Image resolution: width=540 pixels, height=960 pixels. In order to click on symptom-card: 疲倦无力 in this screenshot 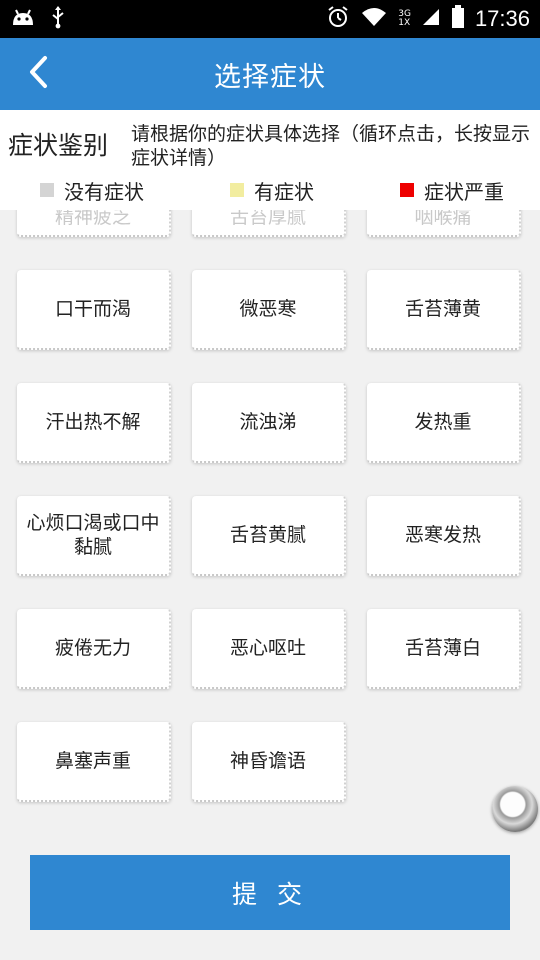, I will do `click(94, 649)`.